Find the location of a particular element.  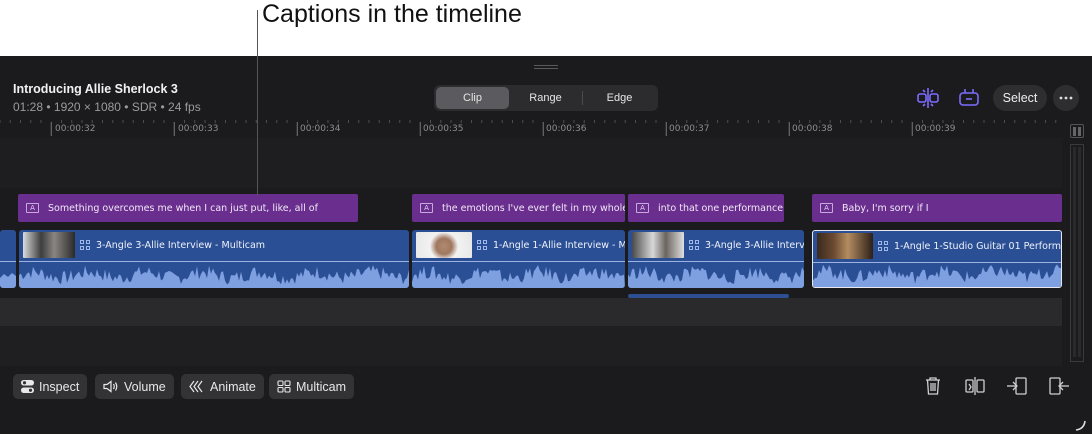

video-clip-partial is located at coordinates (8, 259).